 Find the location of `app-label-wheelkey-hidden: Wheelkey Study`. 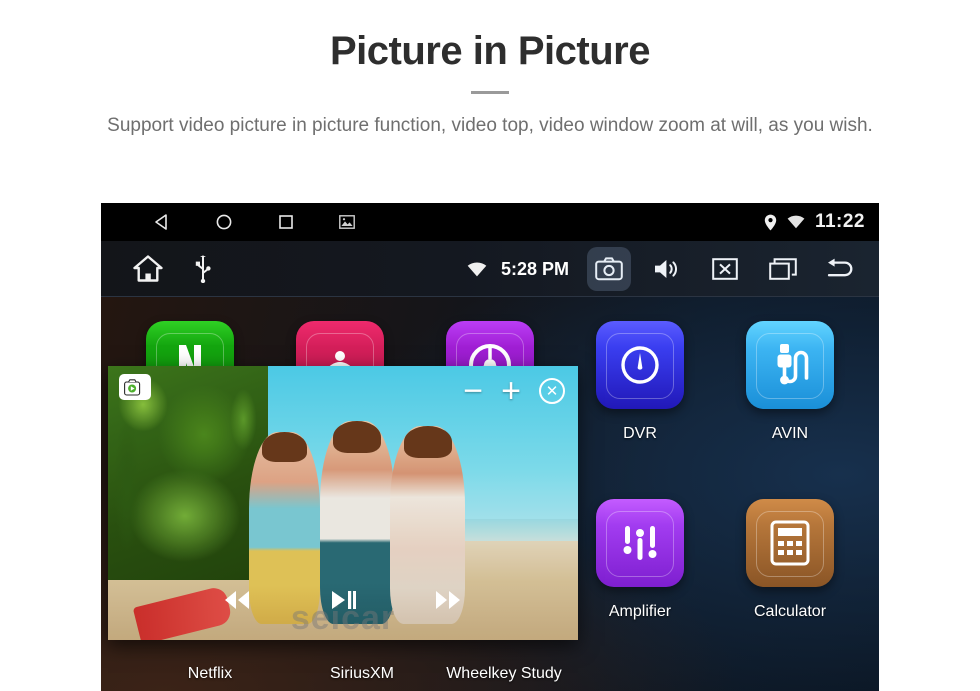

app-label-wheelkey-hidden: Wheelkey Study is located at coordinates (504, 673).